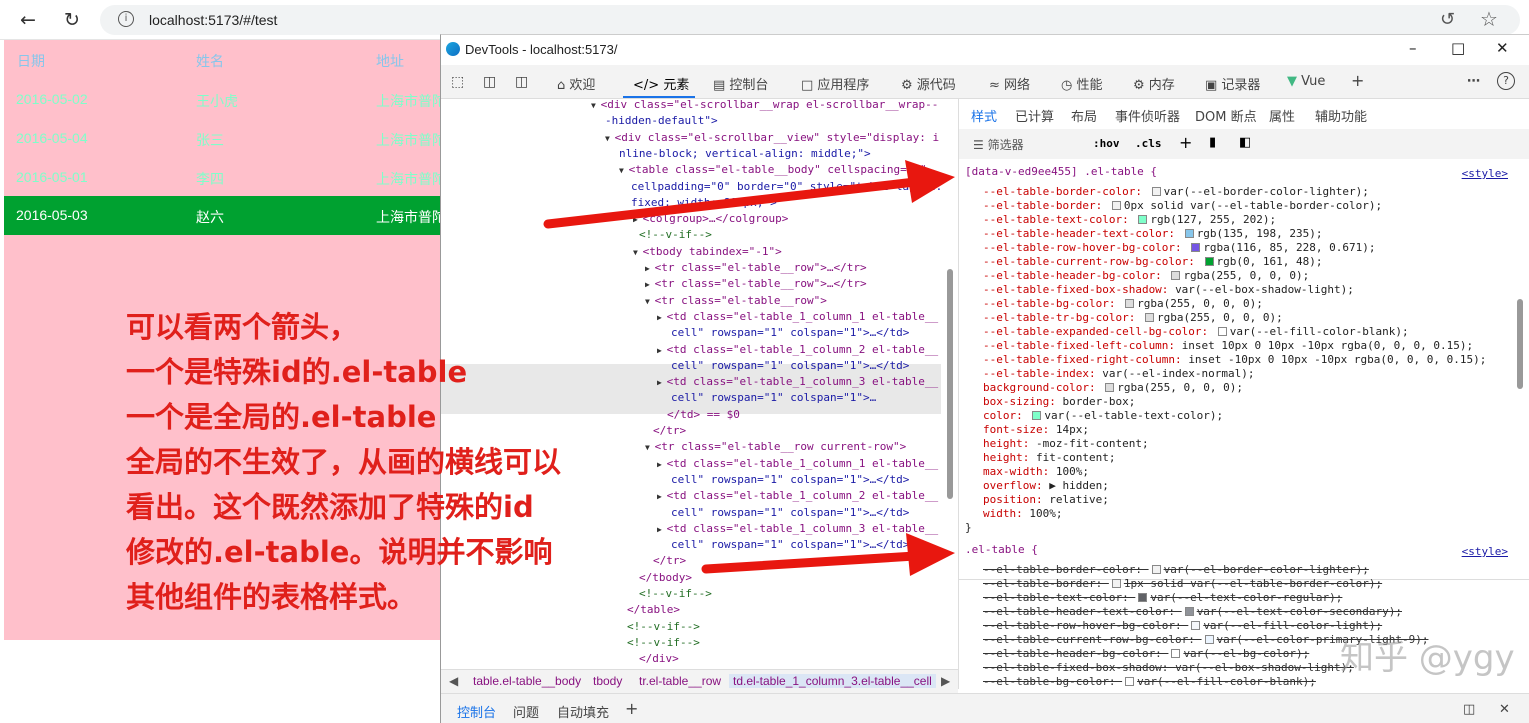  I want to click on more-icon: ⋯, so click(1473, 81).